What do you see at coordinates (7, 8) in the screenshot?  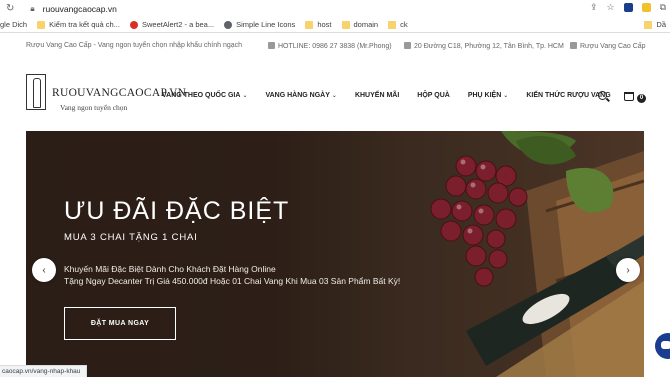 I see `reload-icon: ↻` at bounding box center [7, 8].